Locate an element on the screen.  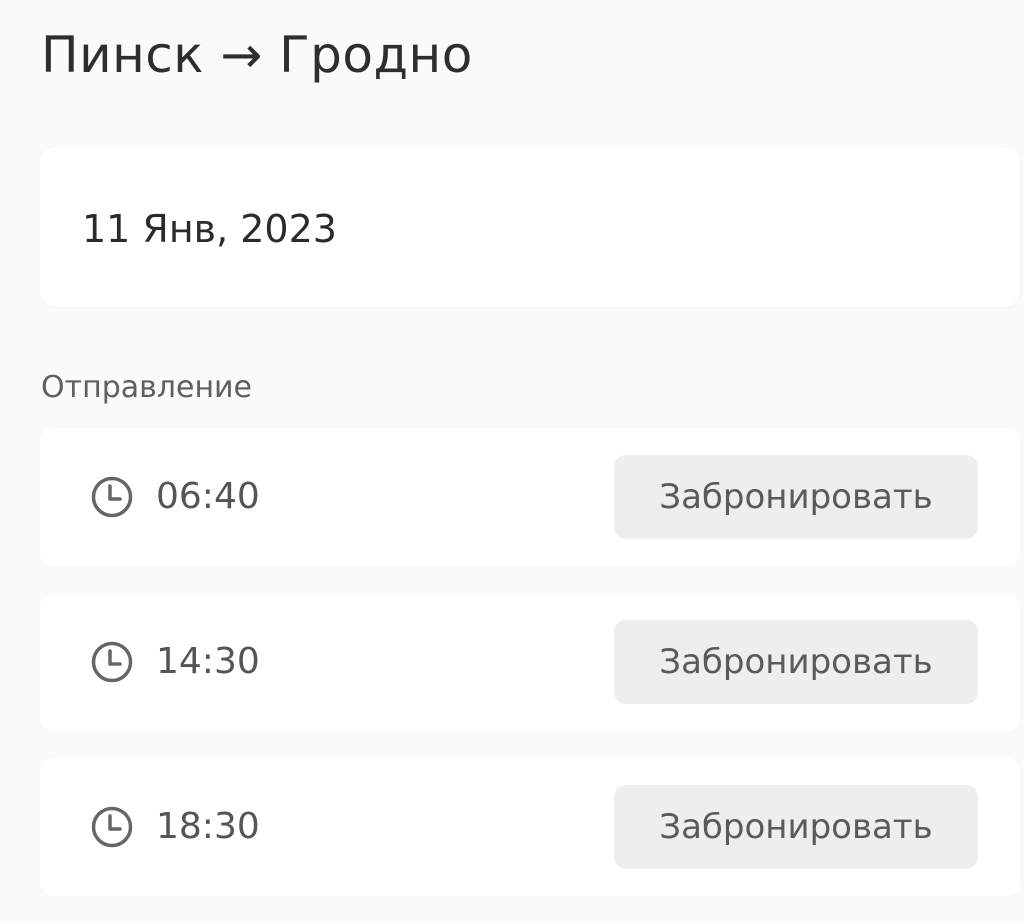
departure-item: 06:40 Забронировать is located at coordinates (530, 497).